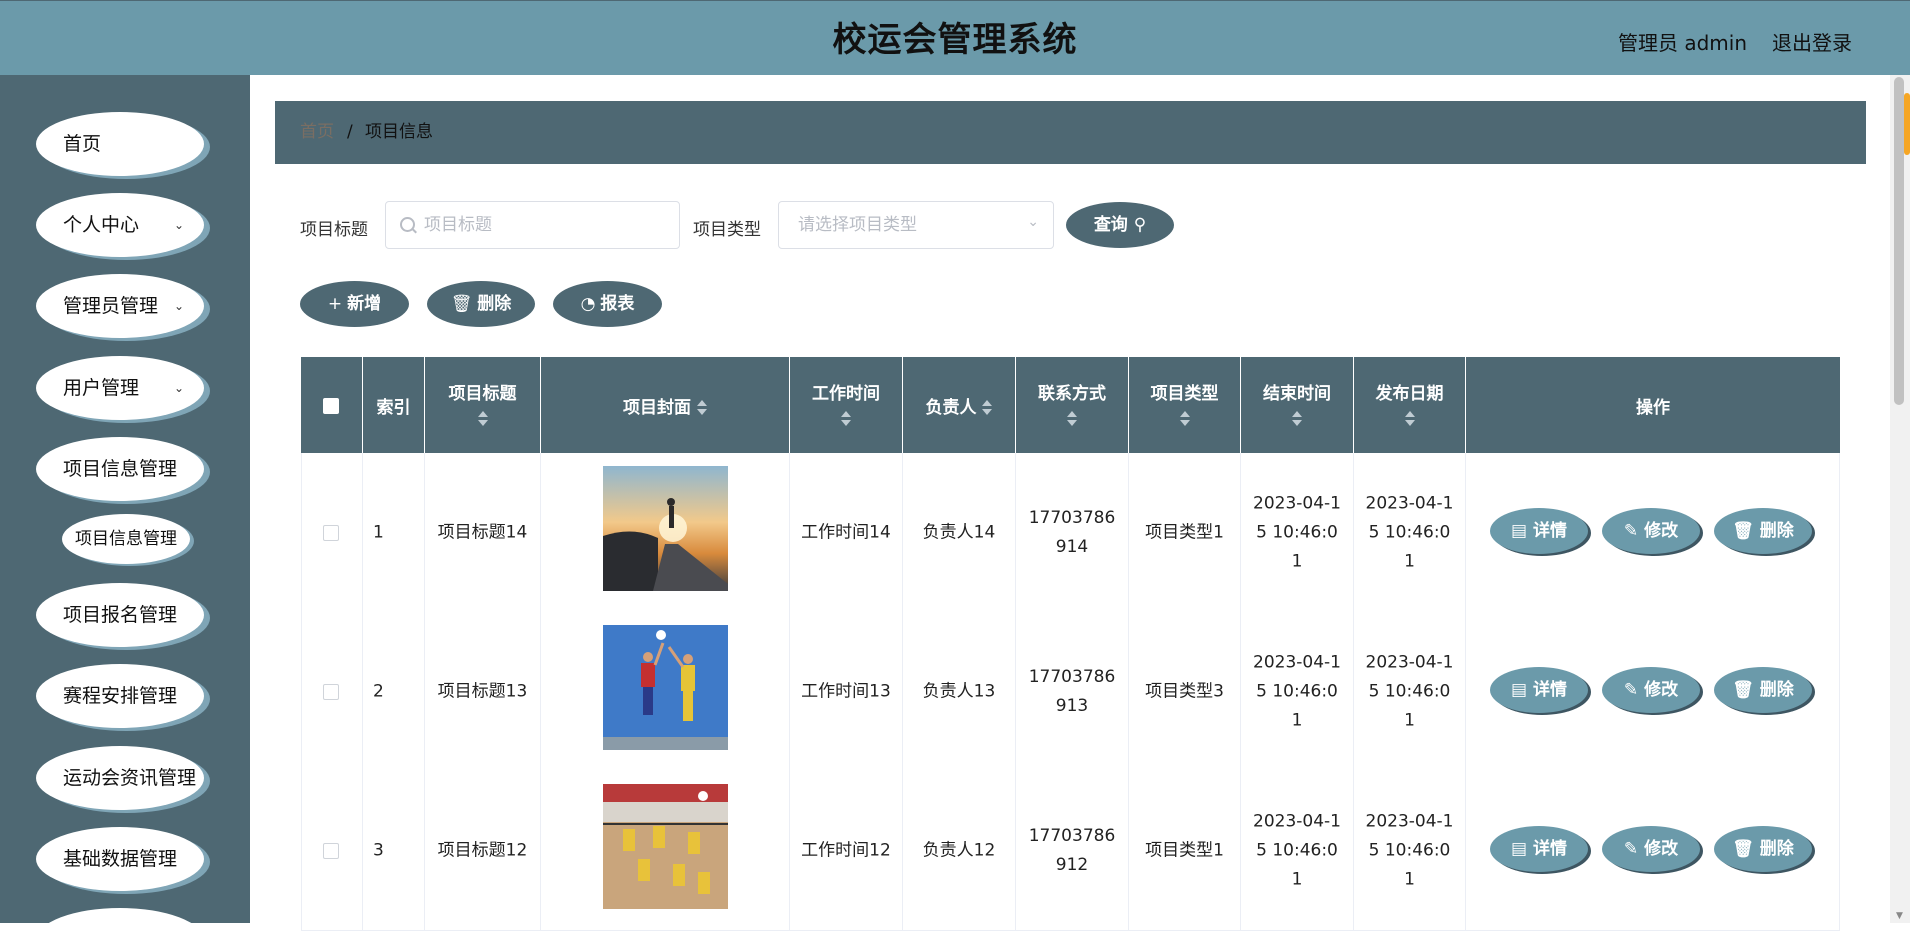 This screenshot has height=931, width=1910. I want to click on page-scrollbar: ▼, so click(1900, 499).